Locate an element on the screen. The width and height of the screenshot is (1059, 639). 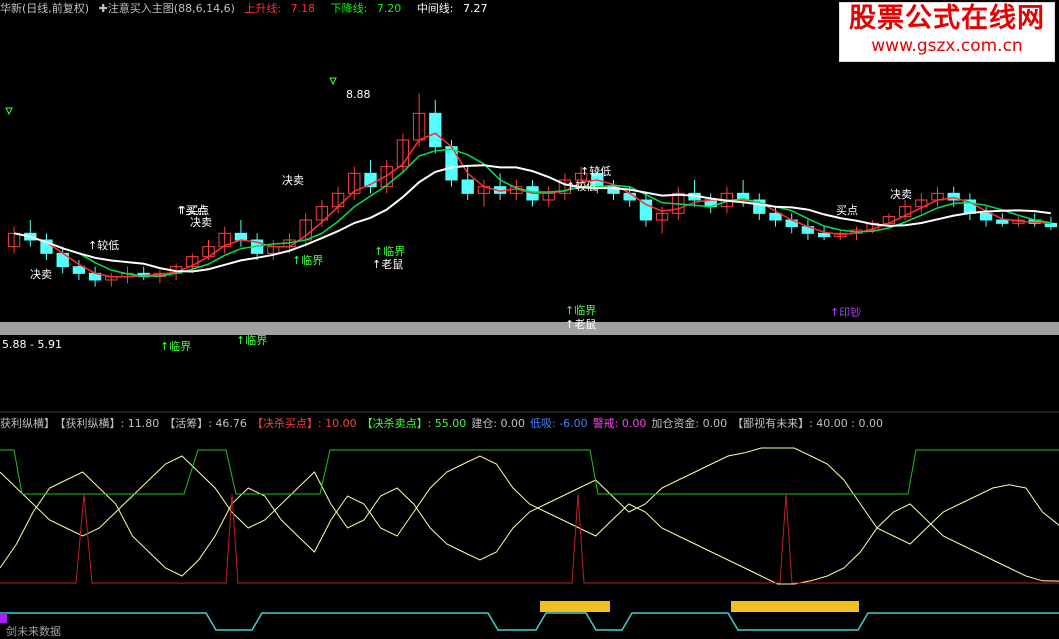
price-band is located at coordinates (529, 328).